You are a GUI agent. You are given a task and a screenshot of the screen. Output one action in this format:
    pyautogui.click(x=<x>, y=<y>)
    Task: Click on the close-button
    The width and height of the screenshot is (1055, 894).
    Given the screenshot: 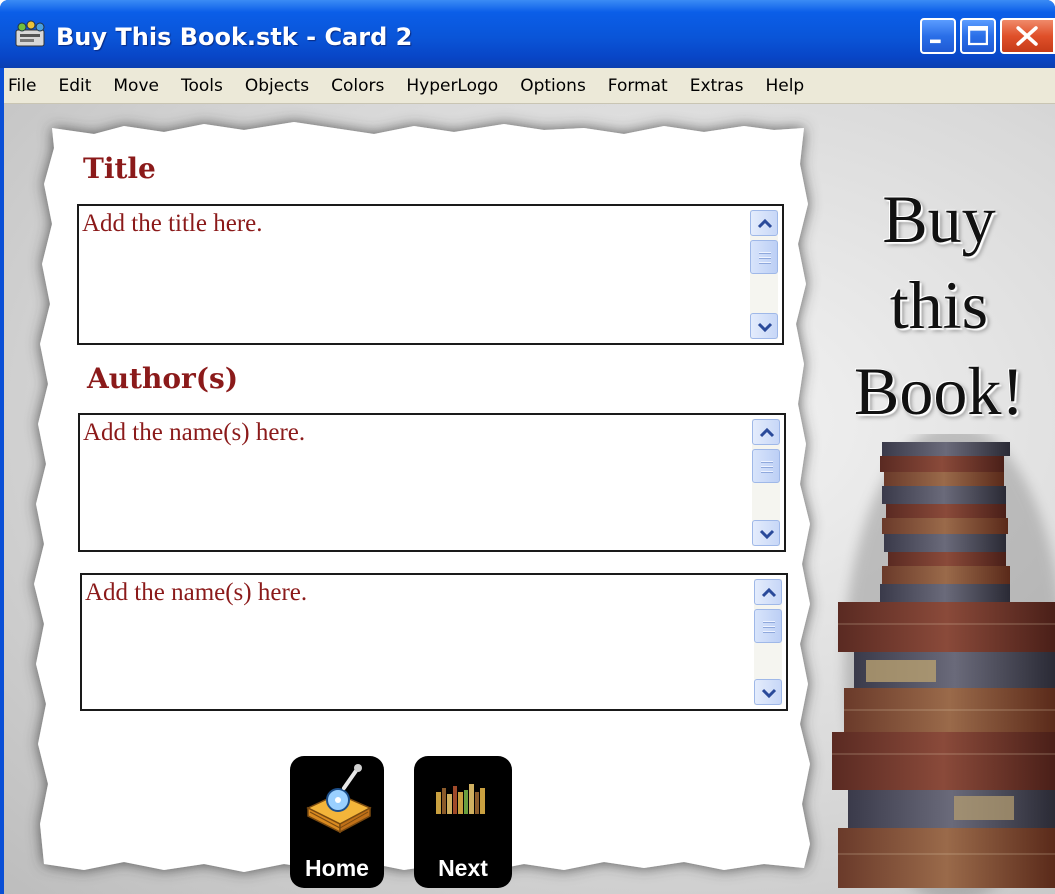 What is the action you would take?
    pyautogui.click(x=1027, y=36)
    